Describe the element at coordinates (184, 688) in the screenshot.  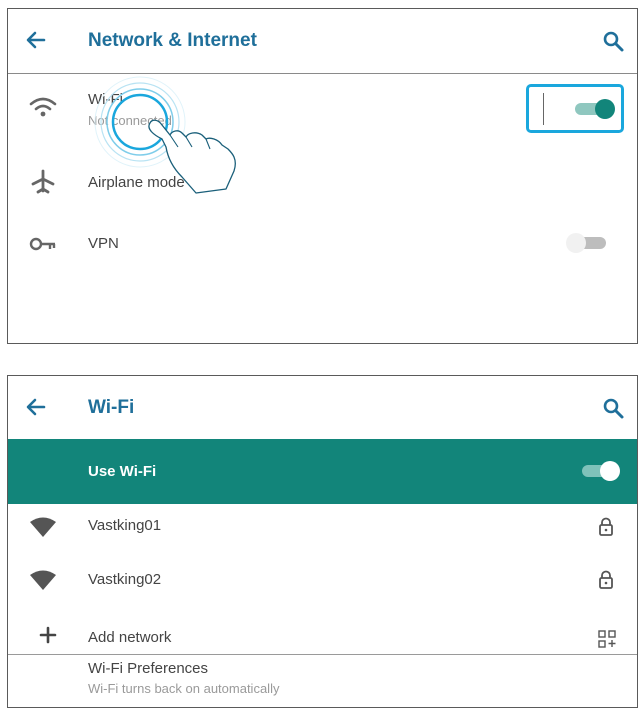
I see `wifi-preferences-sublabel: Wi-Fi turns back on automatically` at that location.